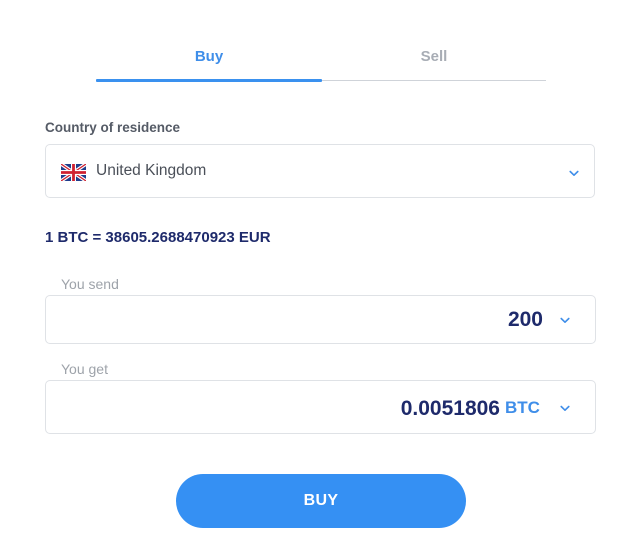 The image size is (636, 559). I want to click on send-amount-field: 200, so click(320, 319).